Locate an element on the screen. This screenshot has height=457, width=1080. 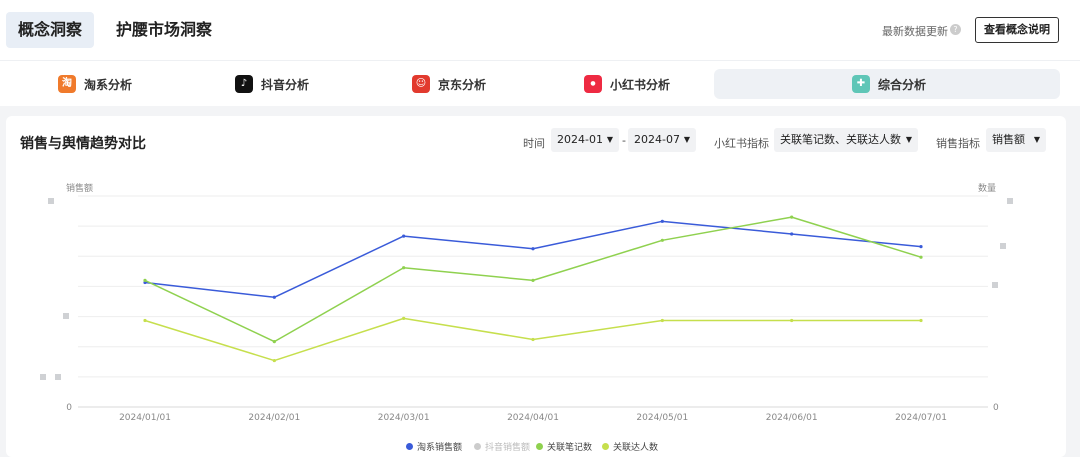
tab-label: 抖音分析 is located at coordinates (285, 84).